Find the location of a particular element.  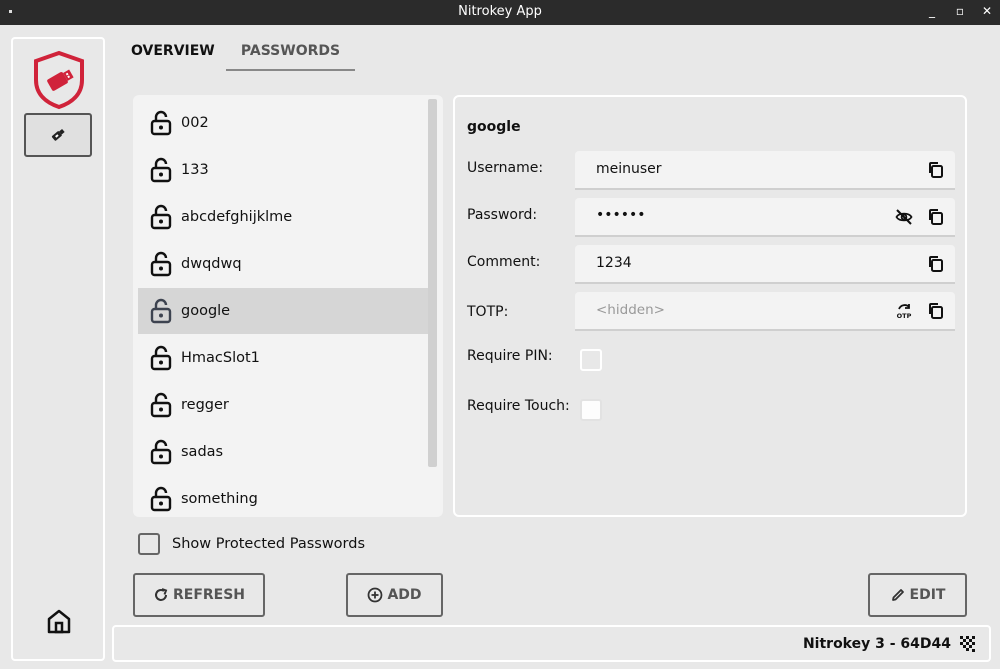

otp-refresh-icon: OTP is located at coordinates (904, 311).